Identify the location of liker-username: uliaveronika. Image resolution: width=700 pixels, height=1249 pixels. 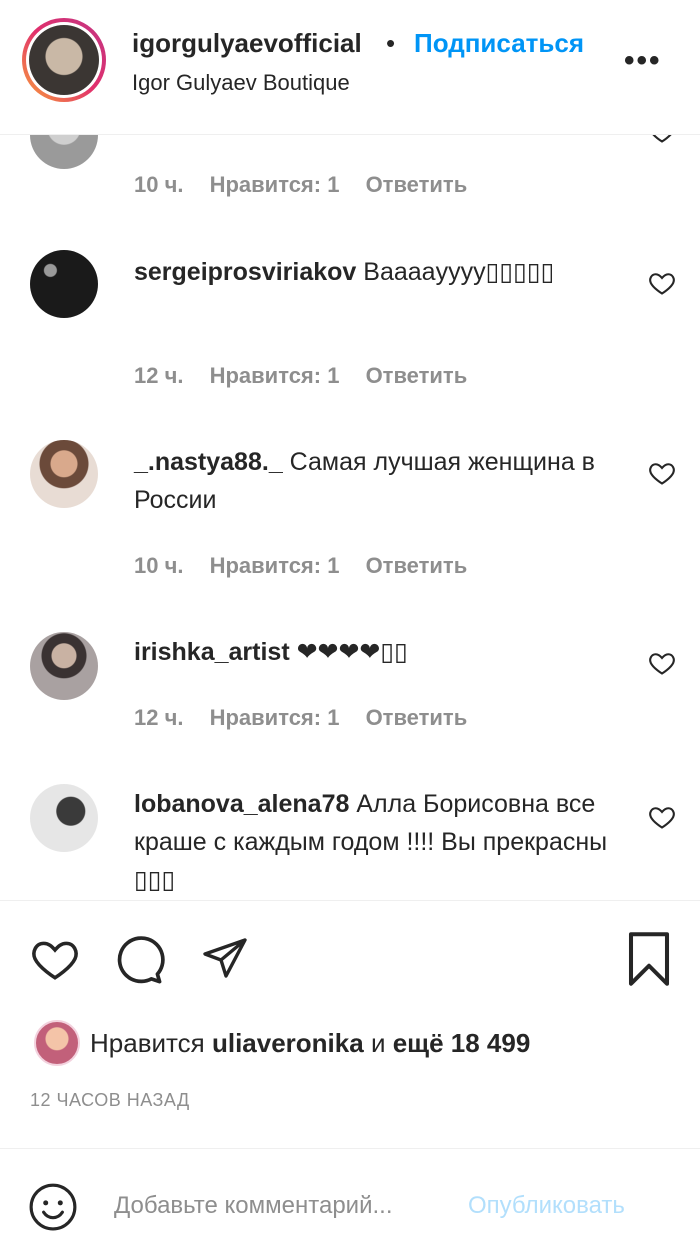
(288, 1043).